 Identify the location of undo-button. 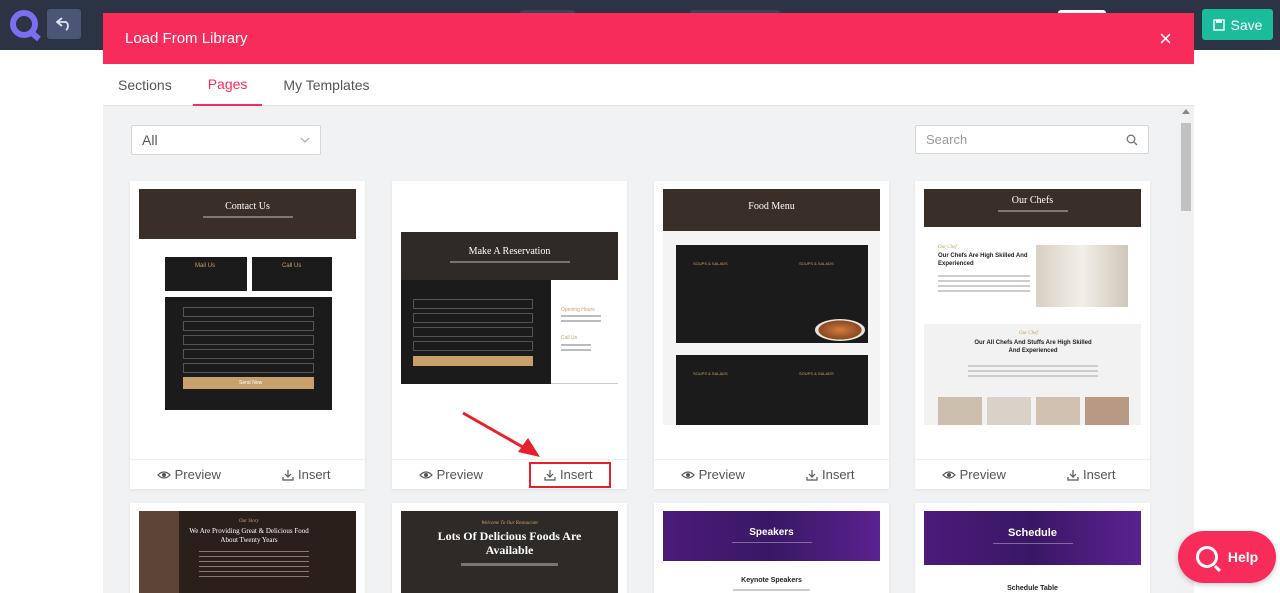
(64, 24).